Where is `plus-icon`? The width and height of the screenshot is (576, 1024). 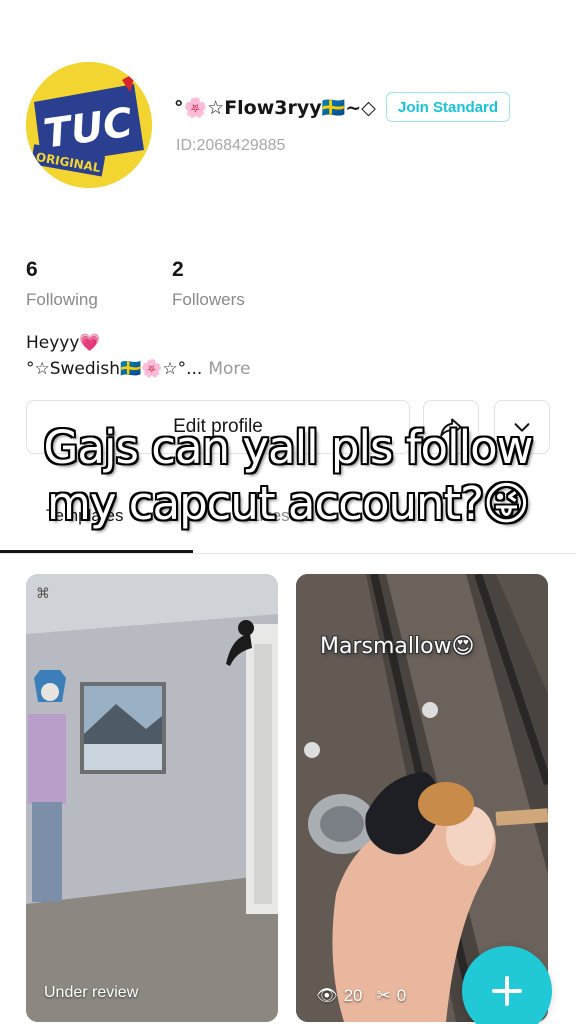 plus-icon is located at coordinates (507, 991).